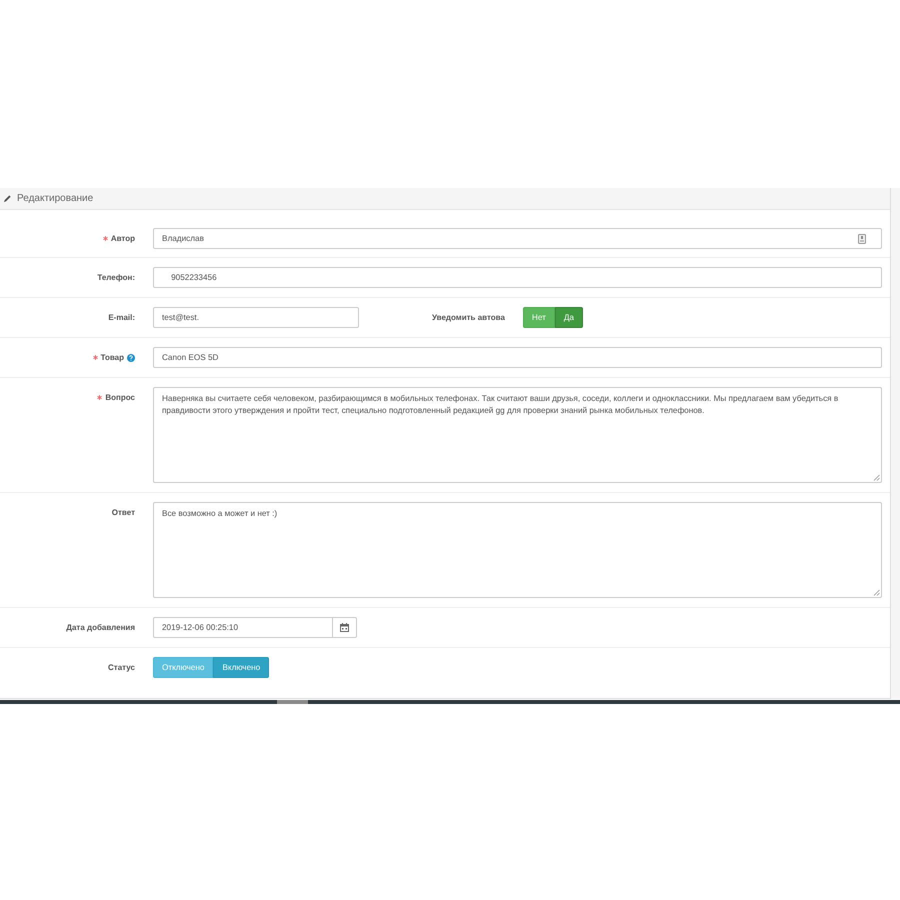 This screenshot has height=900, width=900. I want to click on field-label: E-mail:, so click(121, 317).